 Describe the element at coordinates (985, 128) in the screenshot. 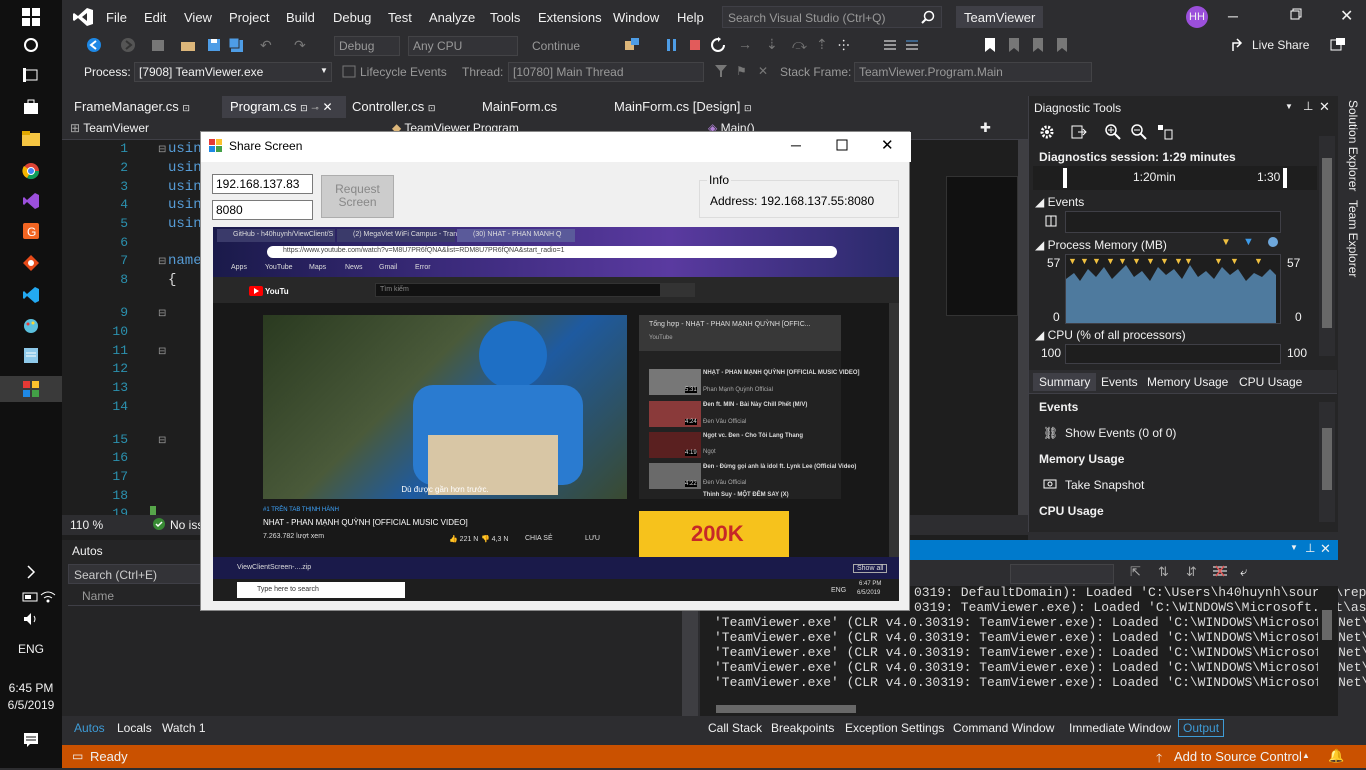

I see `split-editor-icon: ✚` at that location.